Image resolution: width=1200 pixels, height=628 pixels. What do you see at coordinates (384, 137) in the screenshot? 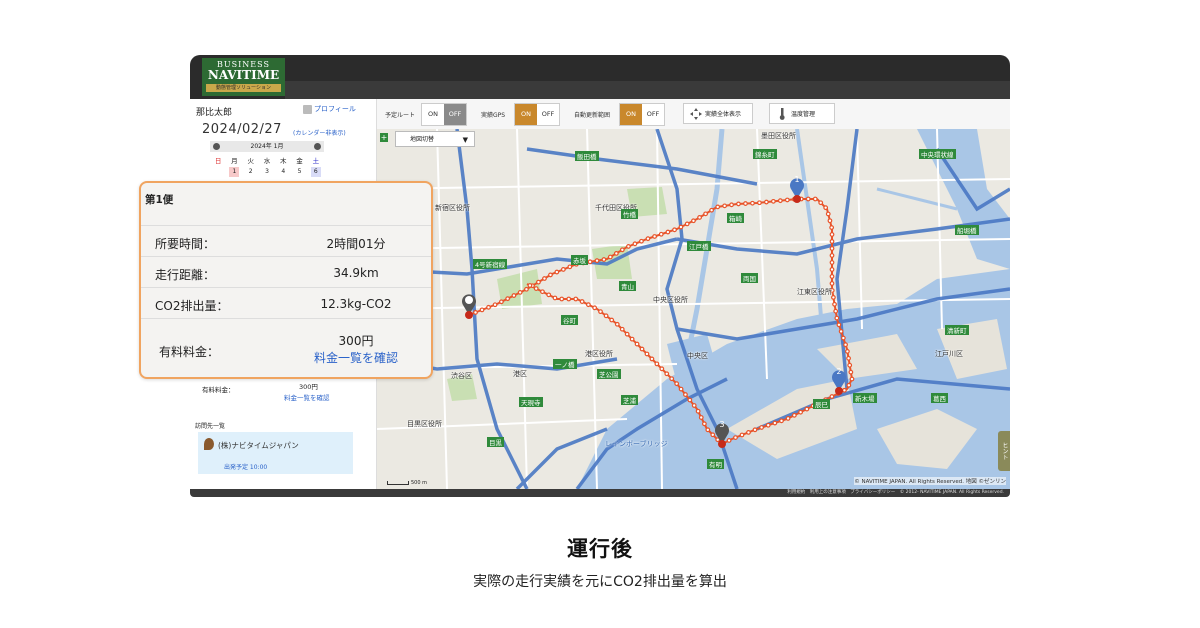
I see `zoom-in-button: +` at bounding box center [384, 137].